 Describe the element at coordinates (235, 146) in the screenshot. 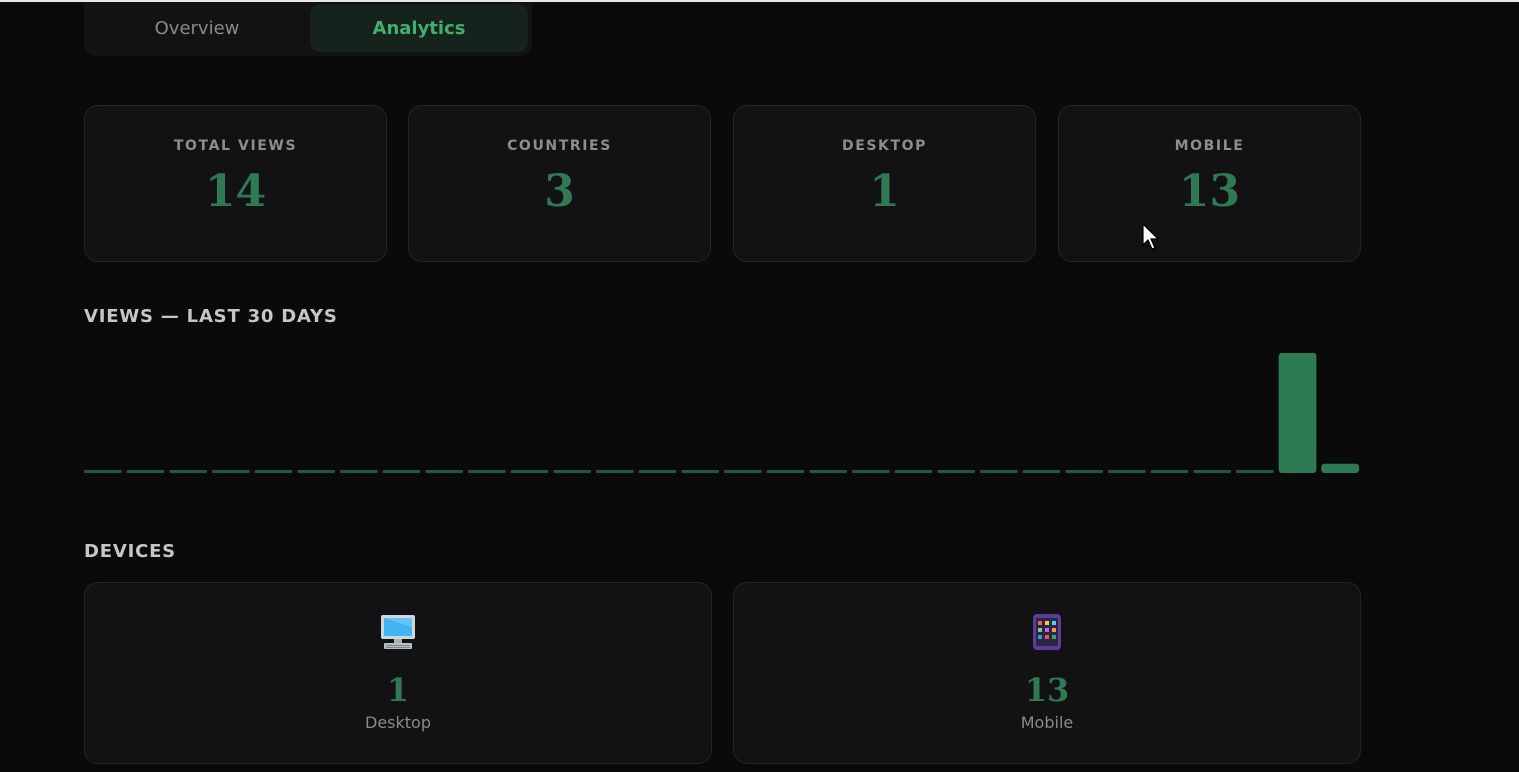

I see `stat-label: TOTAL VIEWS` at that location.